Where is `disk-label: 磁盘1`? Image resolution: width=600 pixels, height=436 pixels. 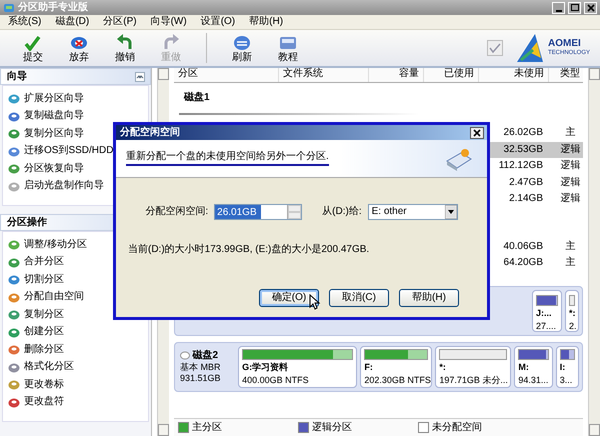 disk-label: 磁盘1 is located at coordinates (196, 97).